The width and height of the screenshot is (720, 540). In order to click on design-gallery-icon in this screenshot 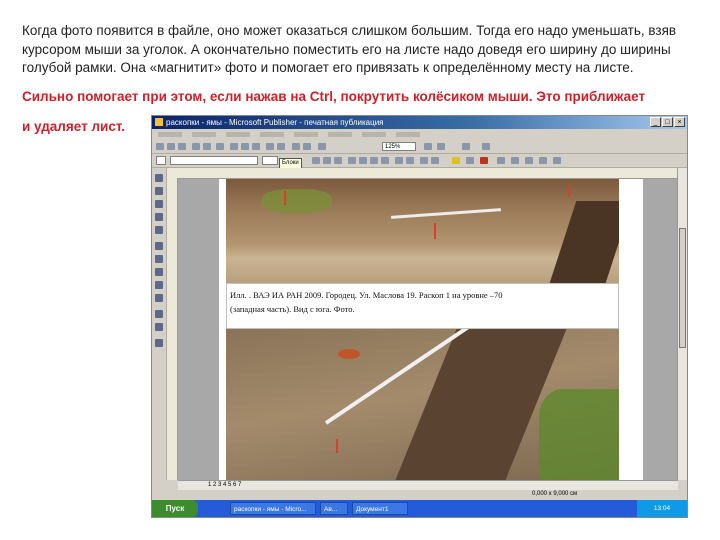, I will do `click(159, 343)`.